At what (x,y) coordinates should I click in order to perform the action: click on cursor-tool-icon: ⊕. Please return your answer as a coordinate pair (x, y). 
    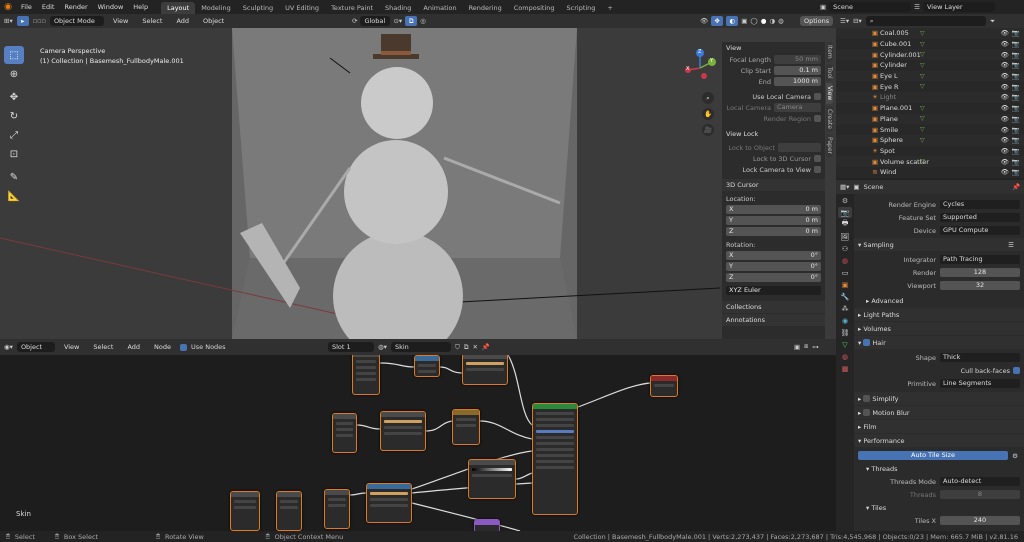
    Looking at the image, I should click on (14, 74).